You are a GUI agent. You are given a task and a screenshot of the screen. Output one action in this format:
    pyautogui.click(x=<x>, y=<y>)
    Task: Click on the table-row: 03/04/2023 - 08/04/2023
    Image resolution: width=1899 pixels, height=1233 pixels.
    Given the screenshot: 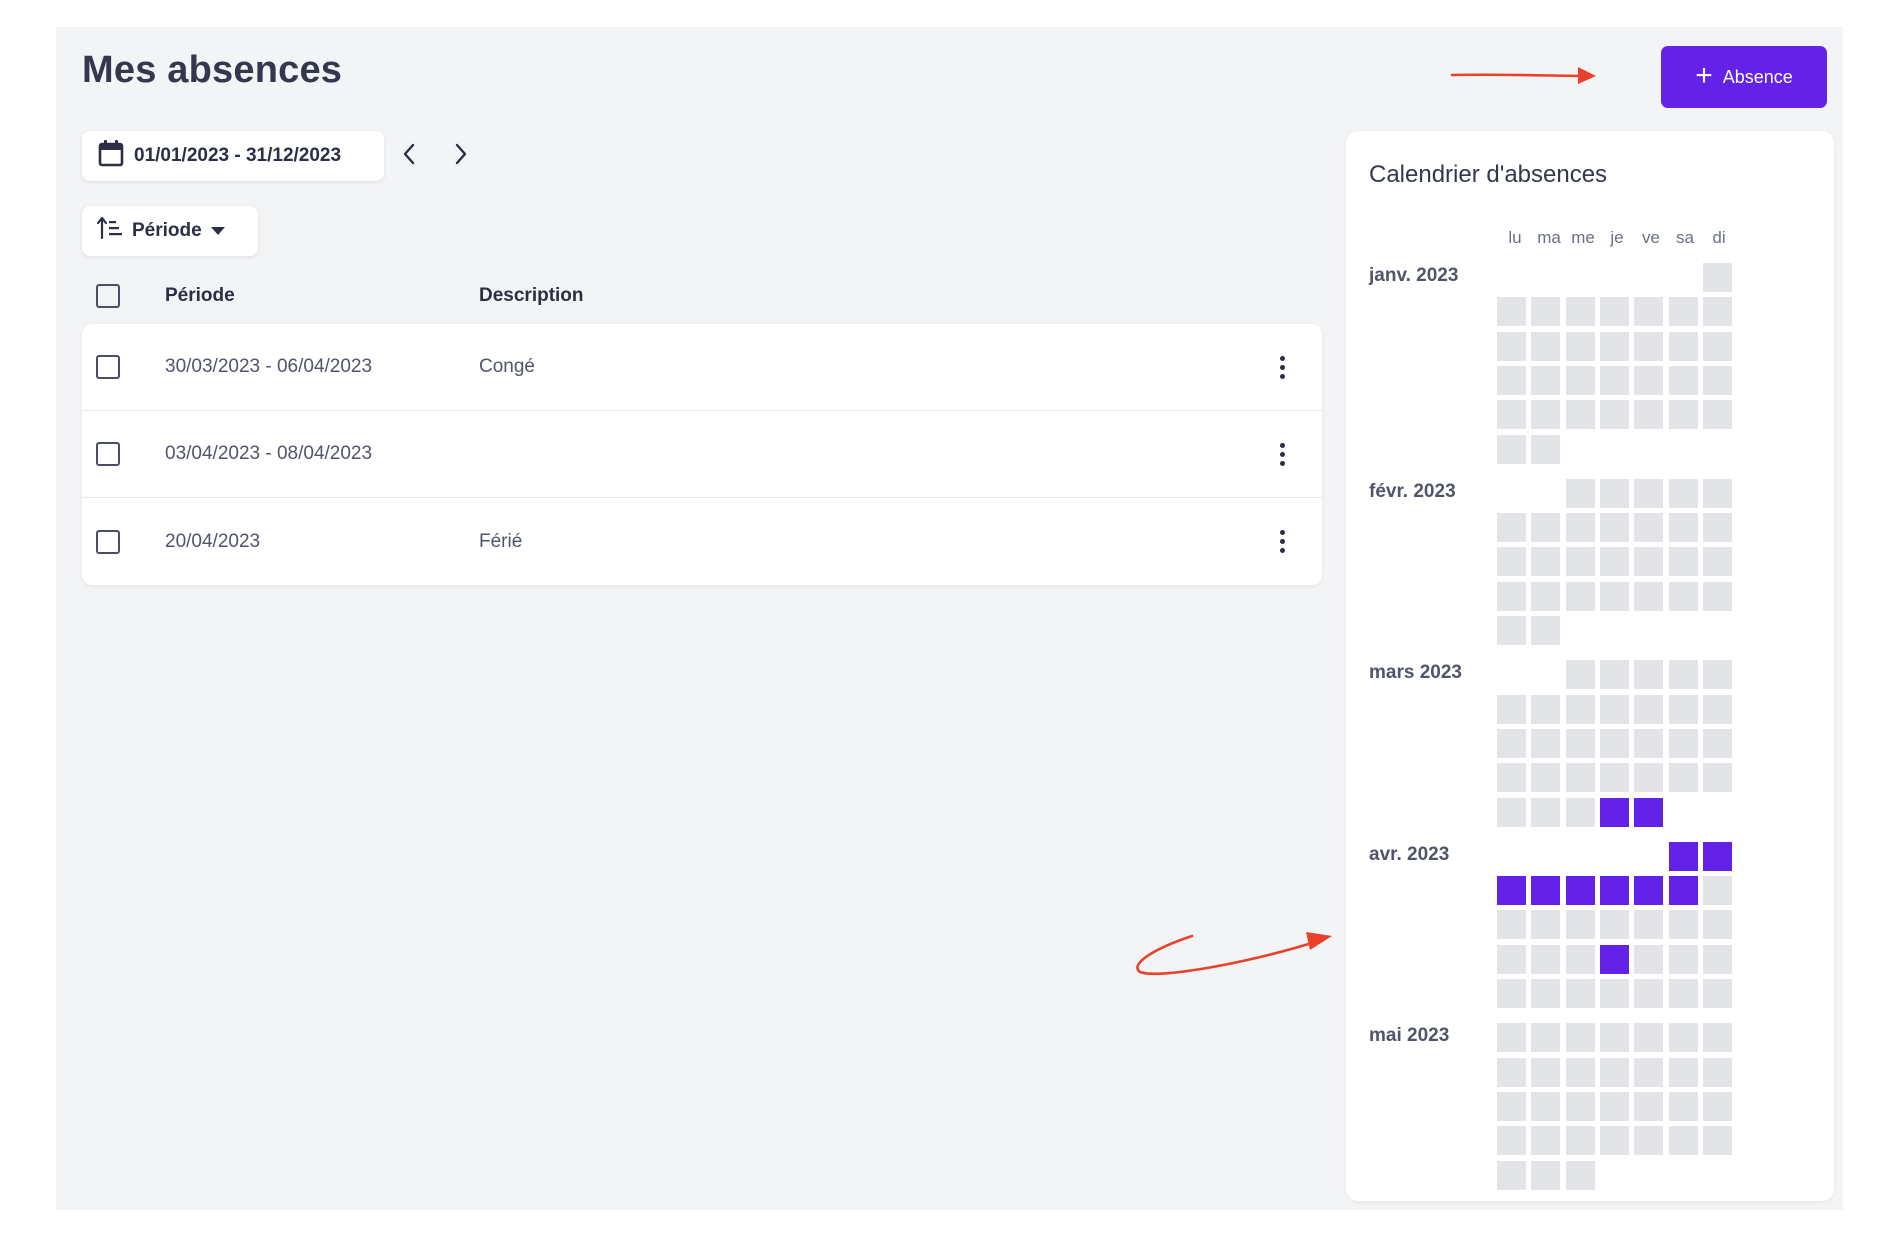 What is the action you would take?
    pyautogui.click(x=702, y=454)
    